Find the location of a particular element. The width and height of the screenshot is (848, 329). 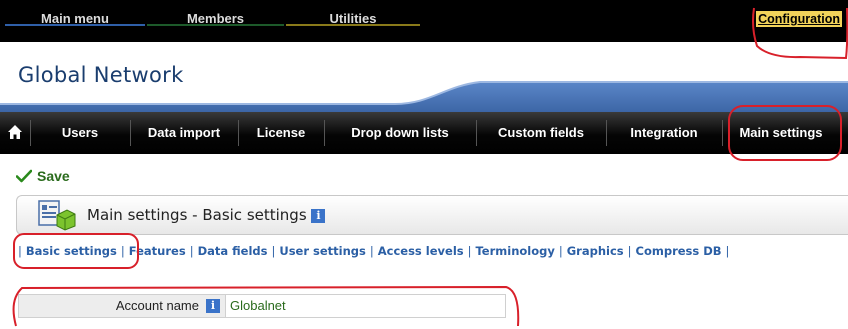

link-access-levels: Access levels is located at coordinates (421, 251).